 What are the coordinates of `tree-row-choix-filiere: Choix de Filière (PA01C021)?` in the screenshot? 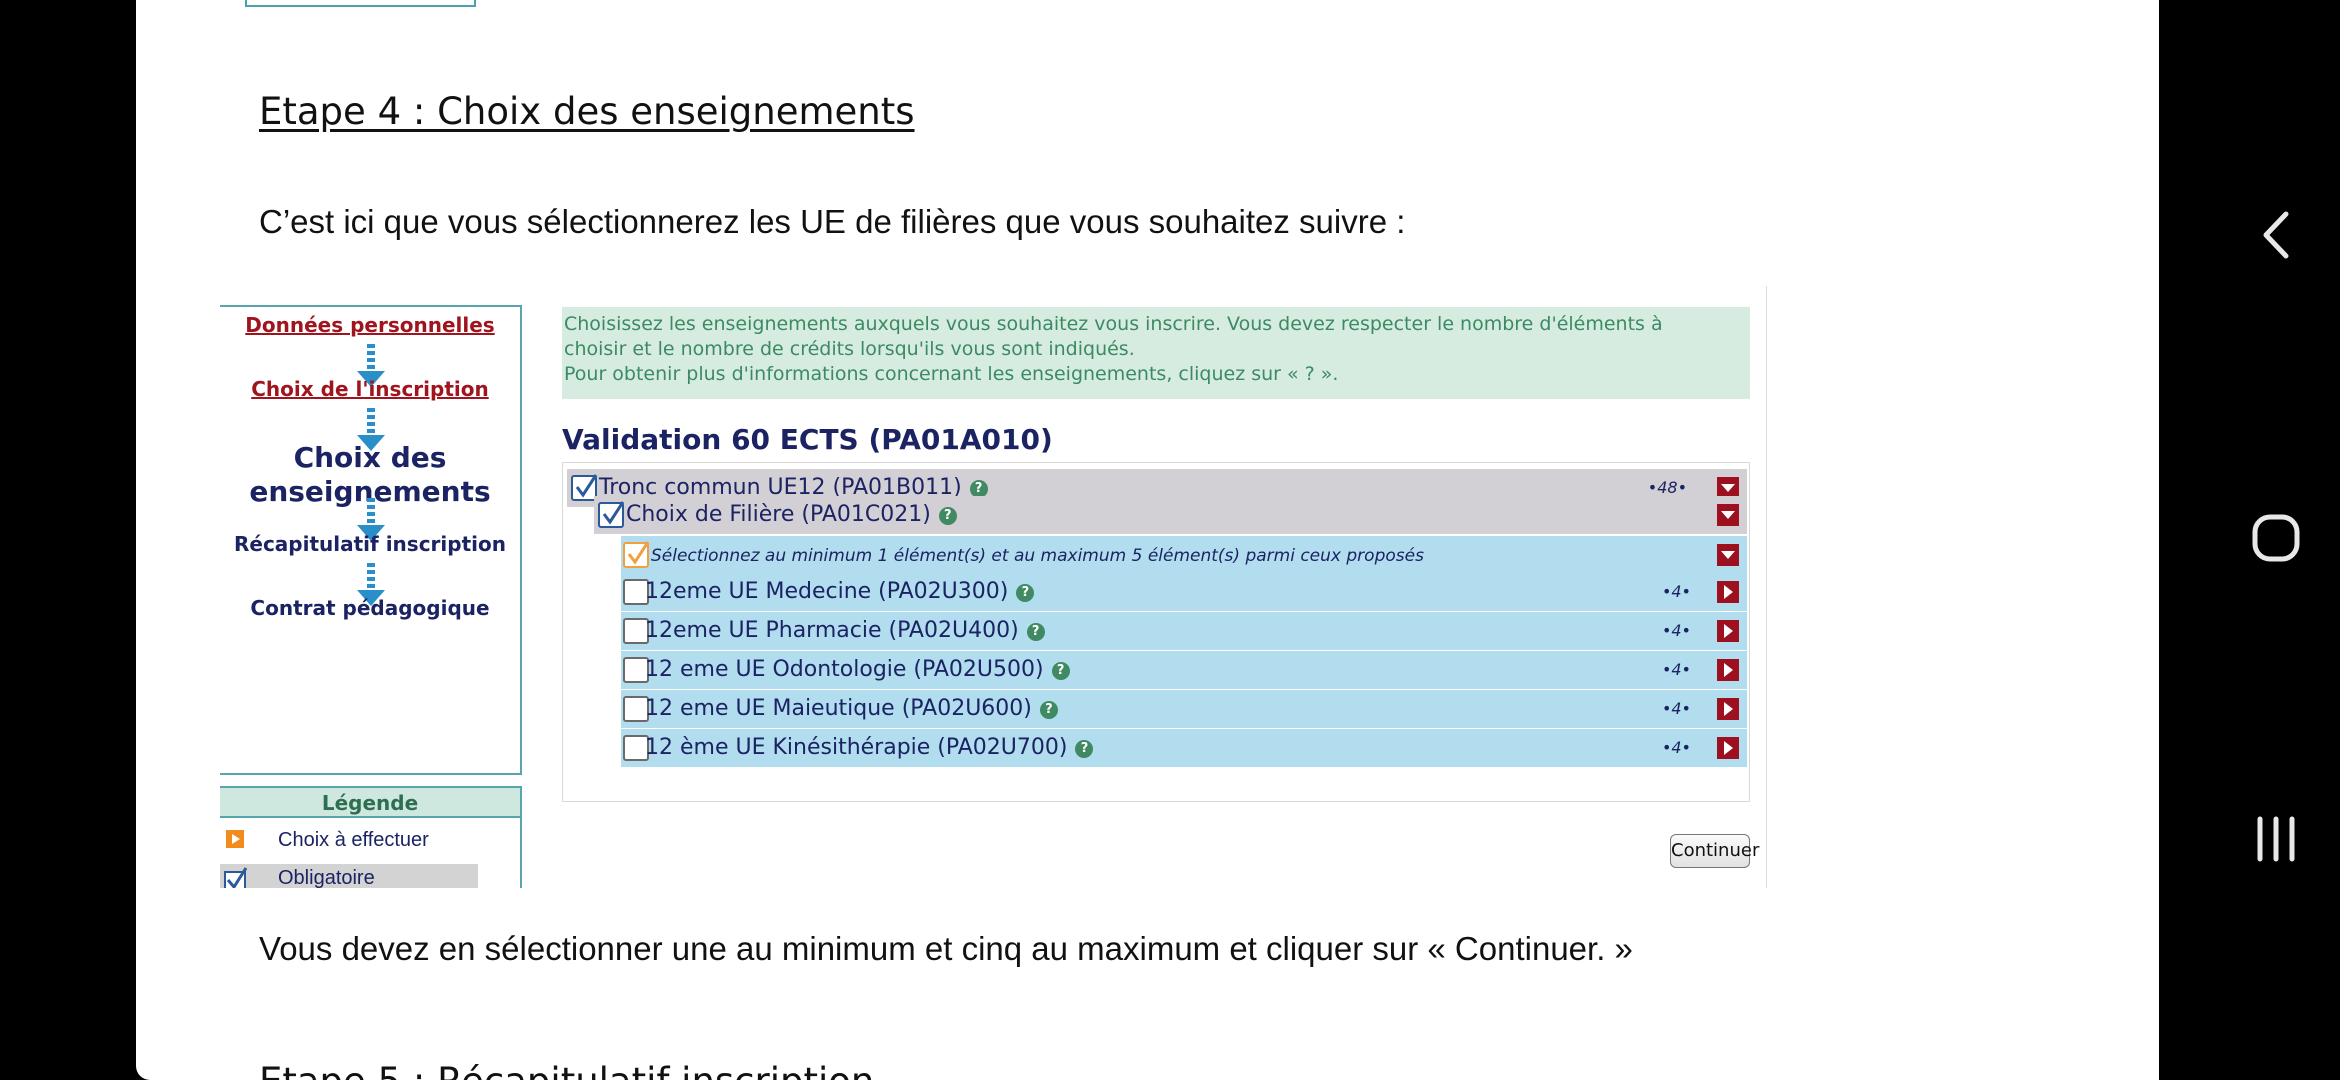 It's located at (1170, 515).